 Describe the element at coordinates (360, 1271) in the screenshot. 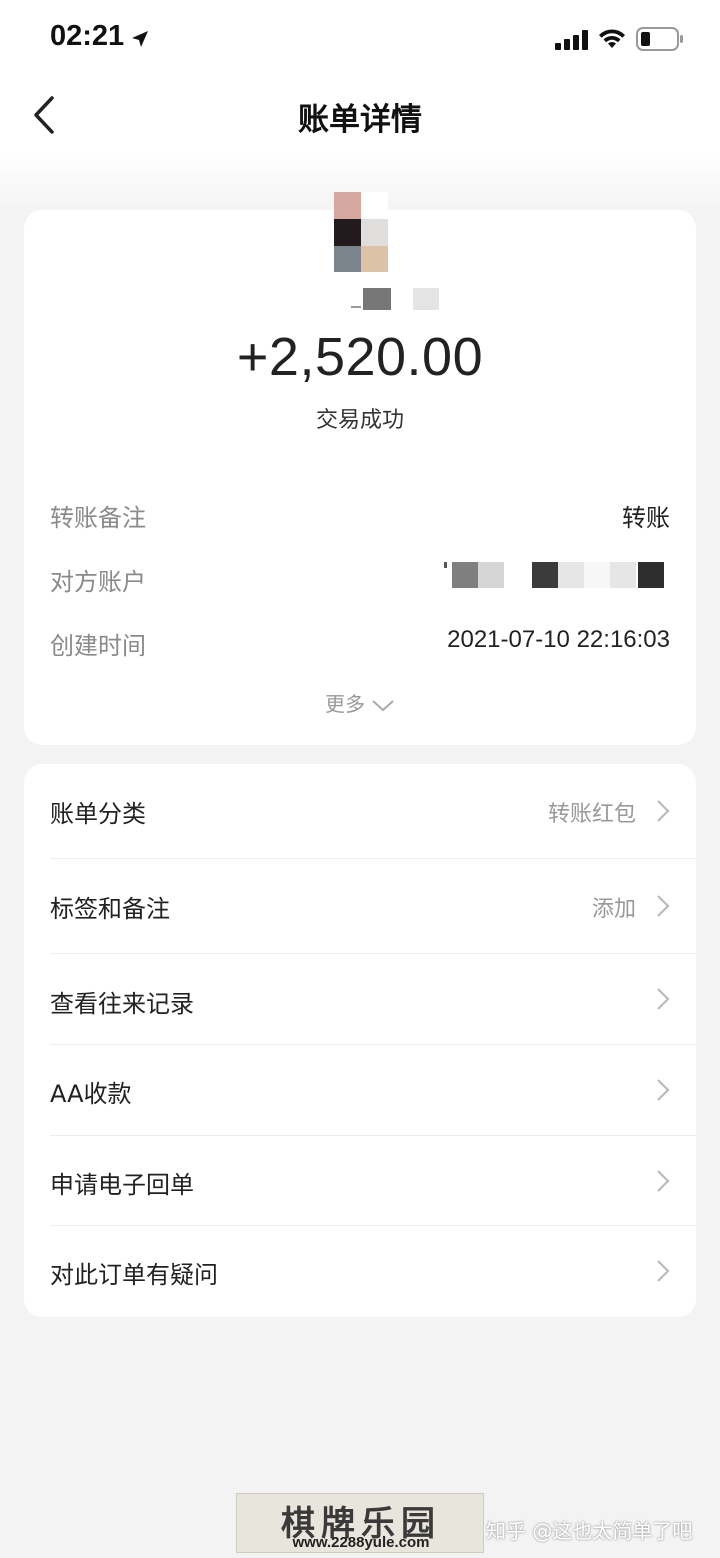

I see `menu-item-order-question: 对此订单有疑问` at that location.